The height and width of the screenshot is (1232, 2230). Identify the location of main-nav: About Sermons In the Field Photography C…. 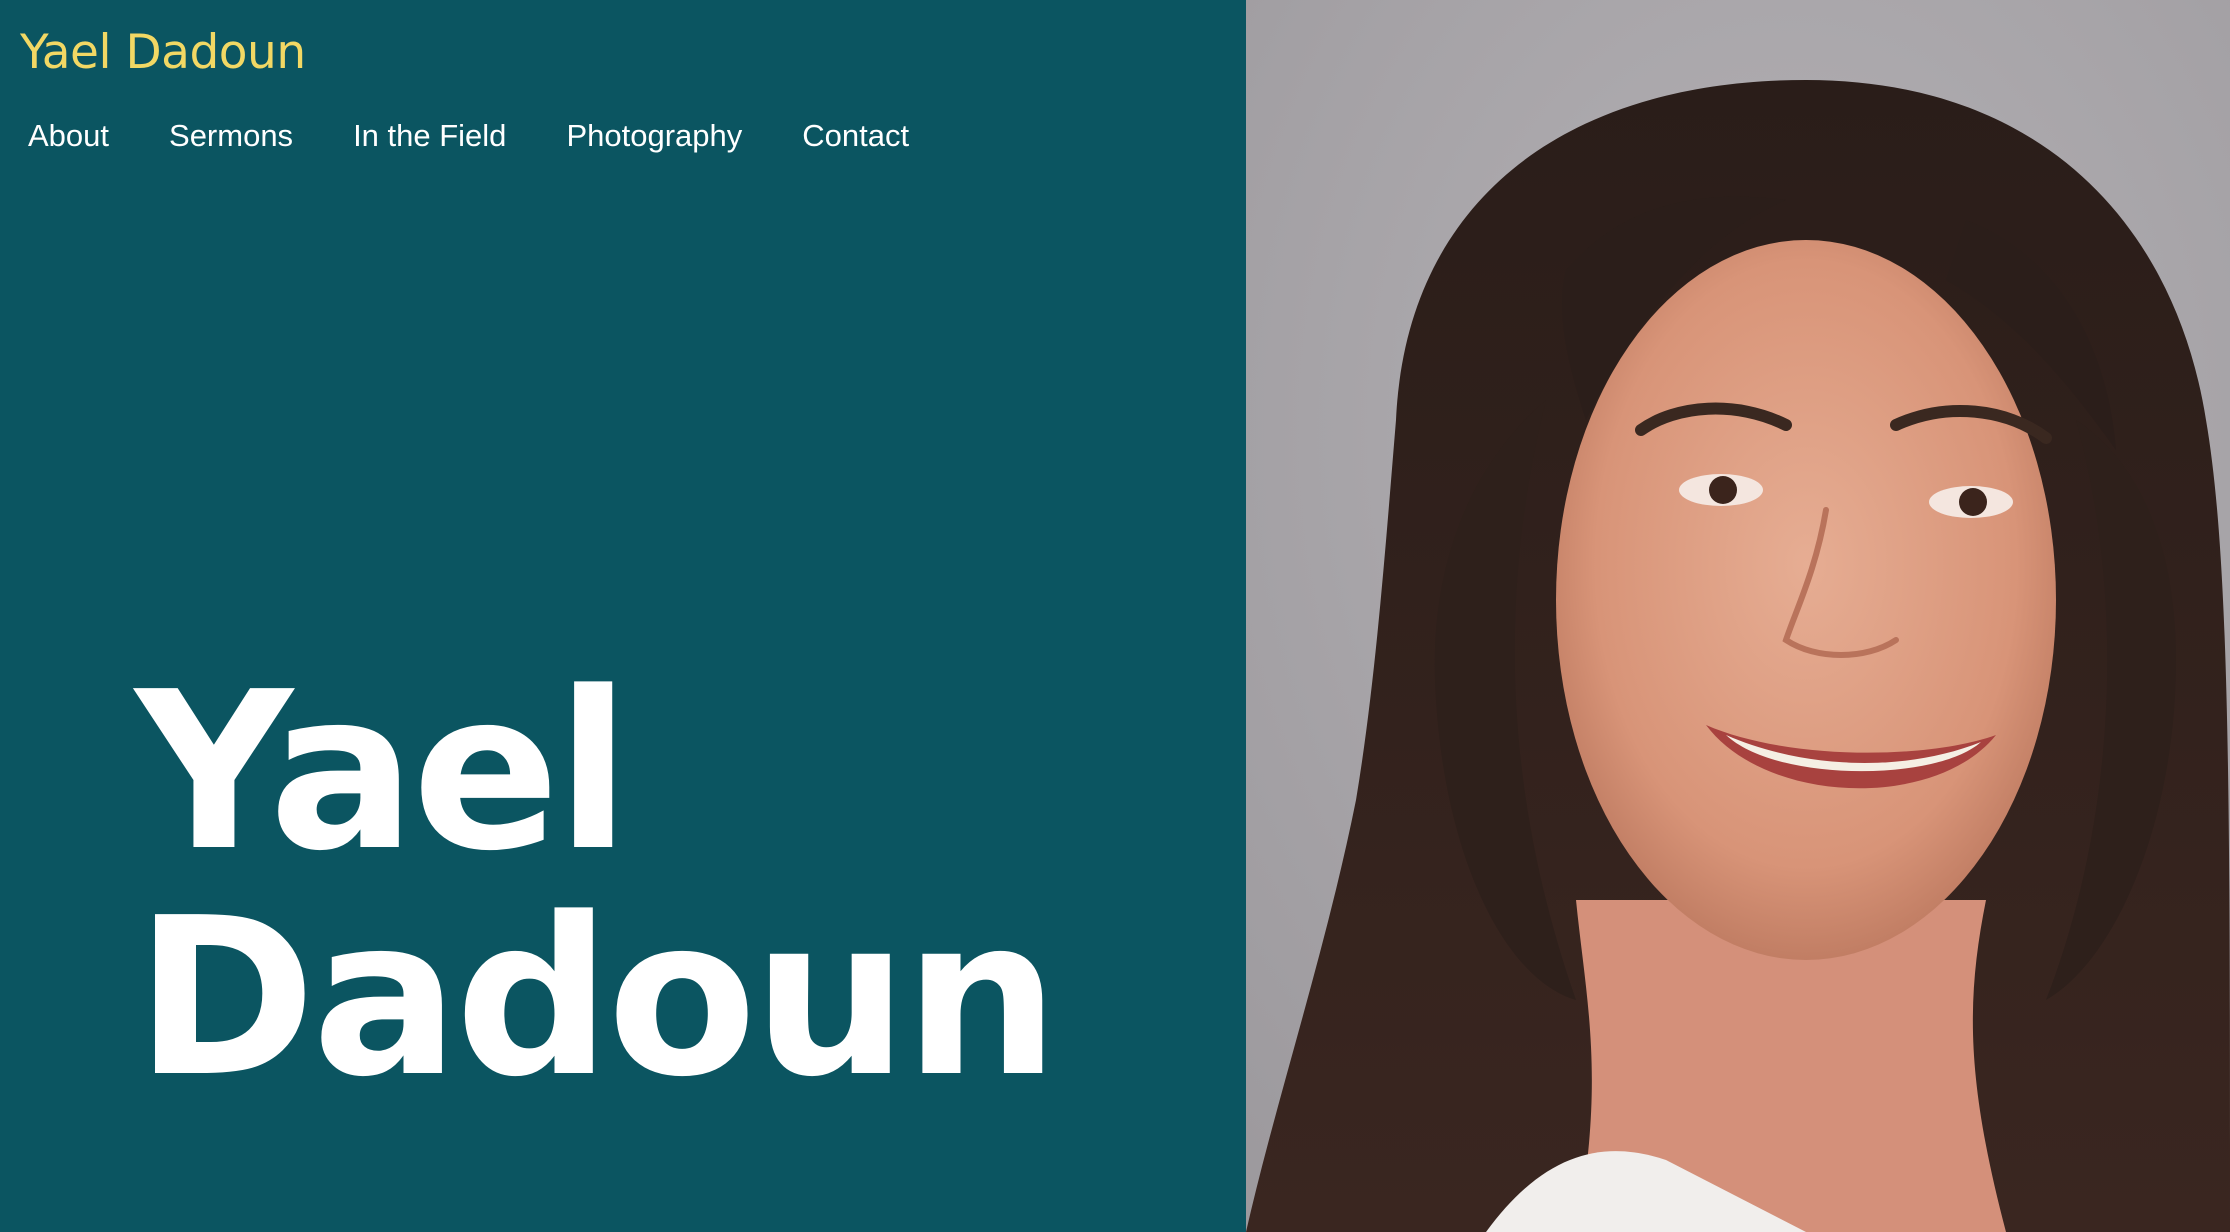
(498, 136).